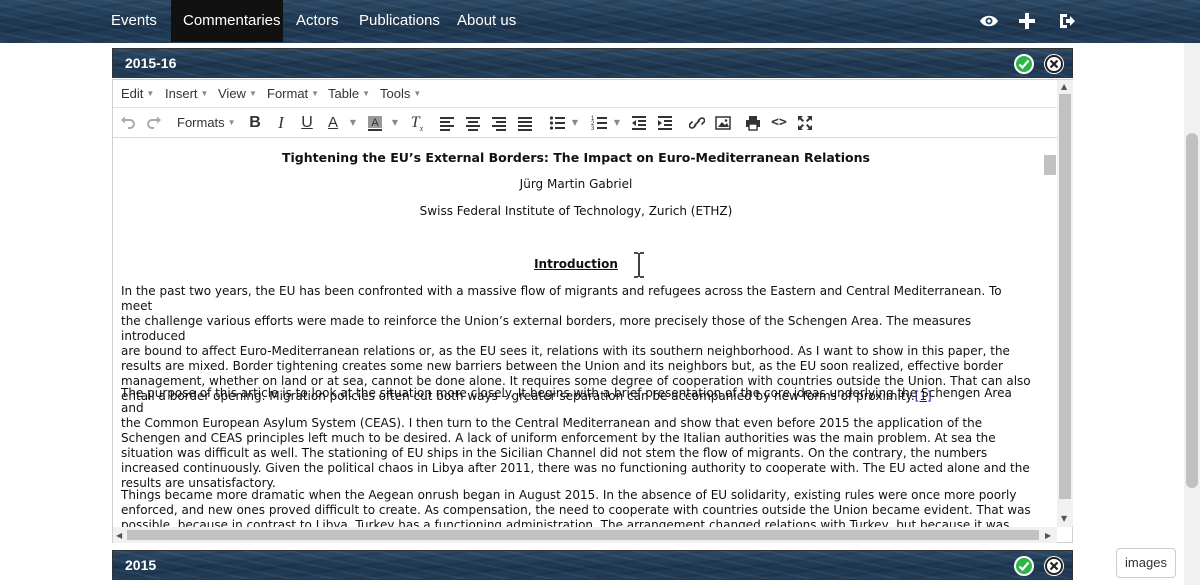 The image size is (1200, 585). Describe the element at coordinates (753, 123) in the screenshot. I see `print-icon` at that location.